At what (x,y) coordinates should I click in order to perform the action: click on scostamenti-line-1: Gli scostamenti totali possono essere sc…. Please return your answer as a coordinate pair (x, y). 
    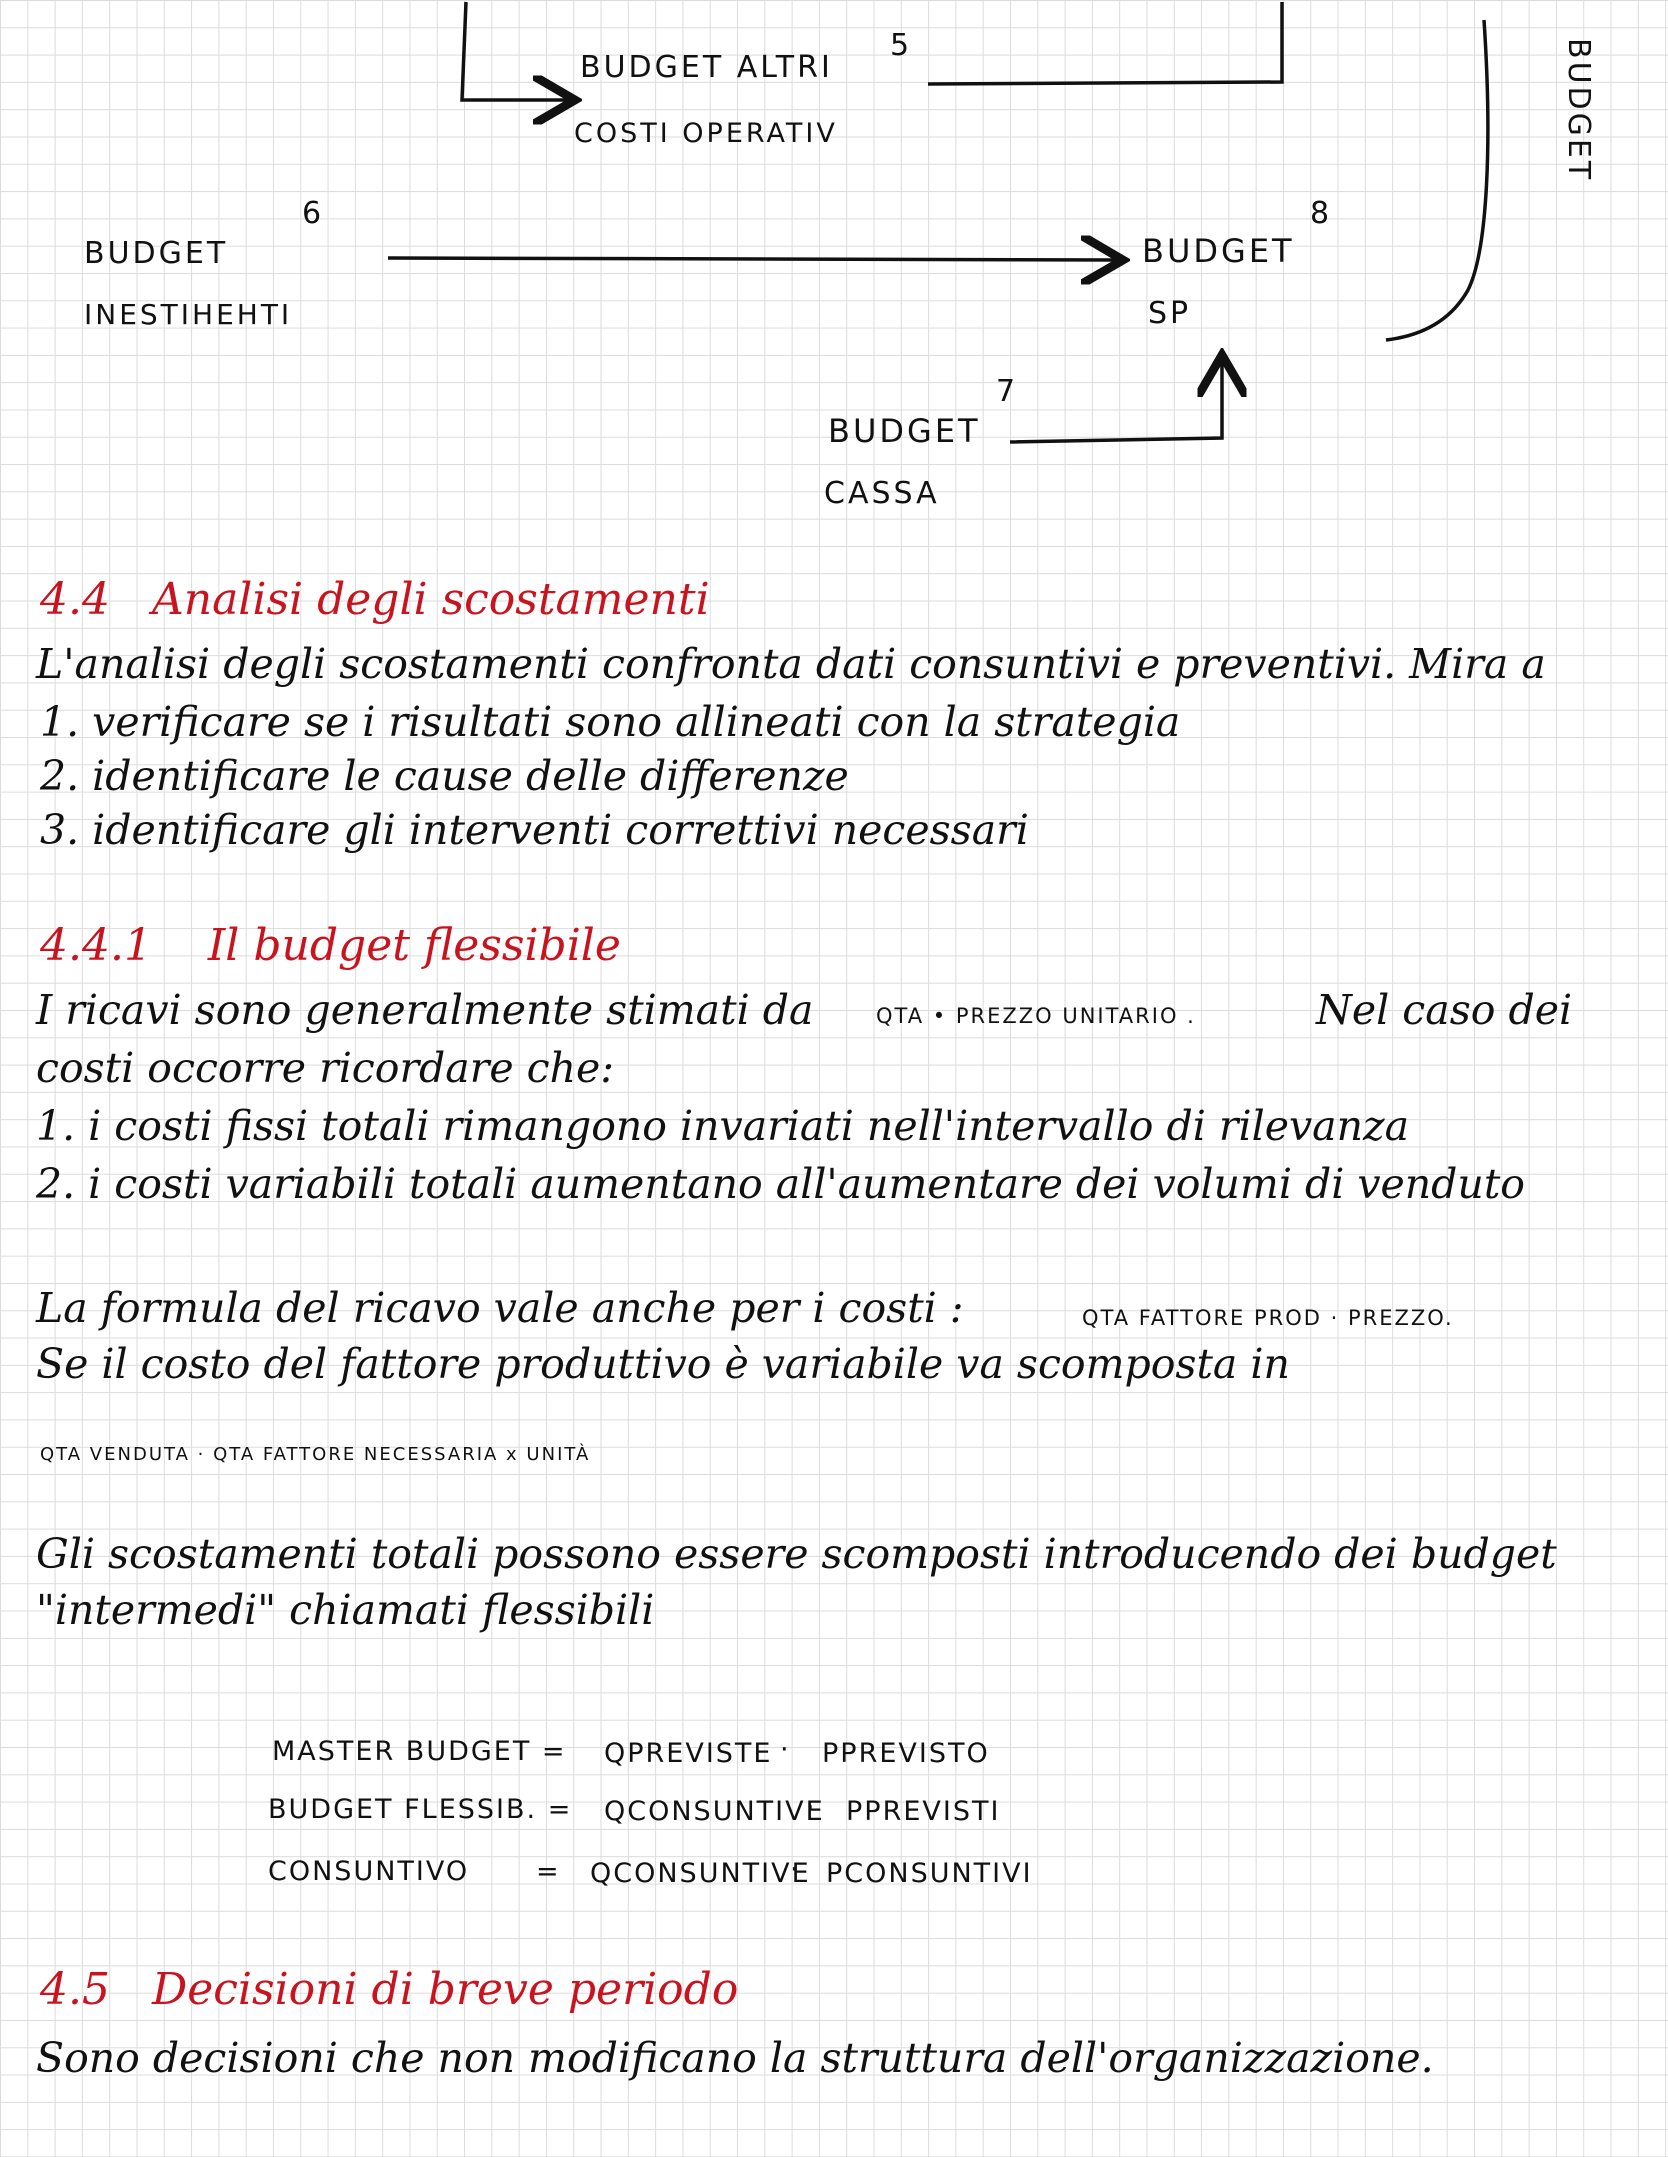
    Looking at the image, I should click on (796, 1554).